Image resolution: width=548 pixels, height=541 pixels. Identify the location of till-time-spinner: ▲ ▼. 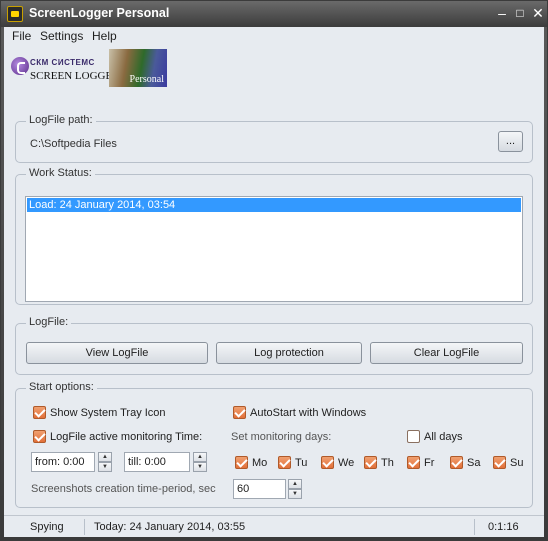
(200, 462).